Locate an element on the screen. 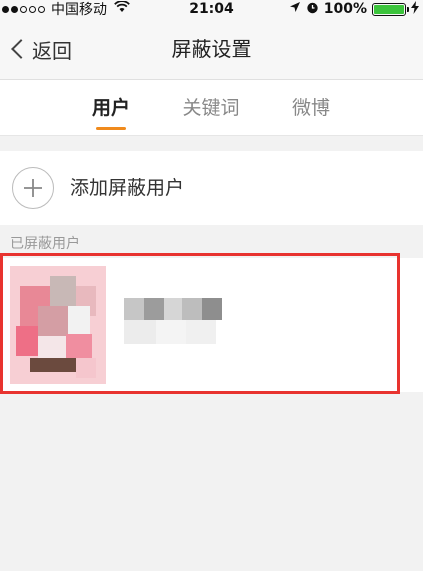 The image size is (423, 571). tab-bar: 用户 关键词 微博 is located at coordinates (211, 108).